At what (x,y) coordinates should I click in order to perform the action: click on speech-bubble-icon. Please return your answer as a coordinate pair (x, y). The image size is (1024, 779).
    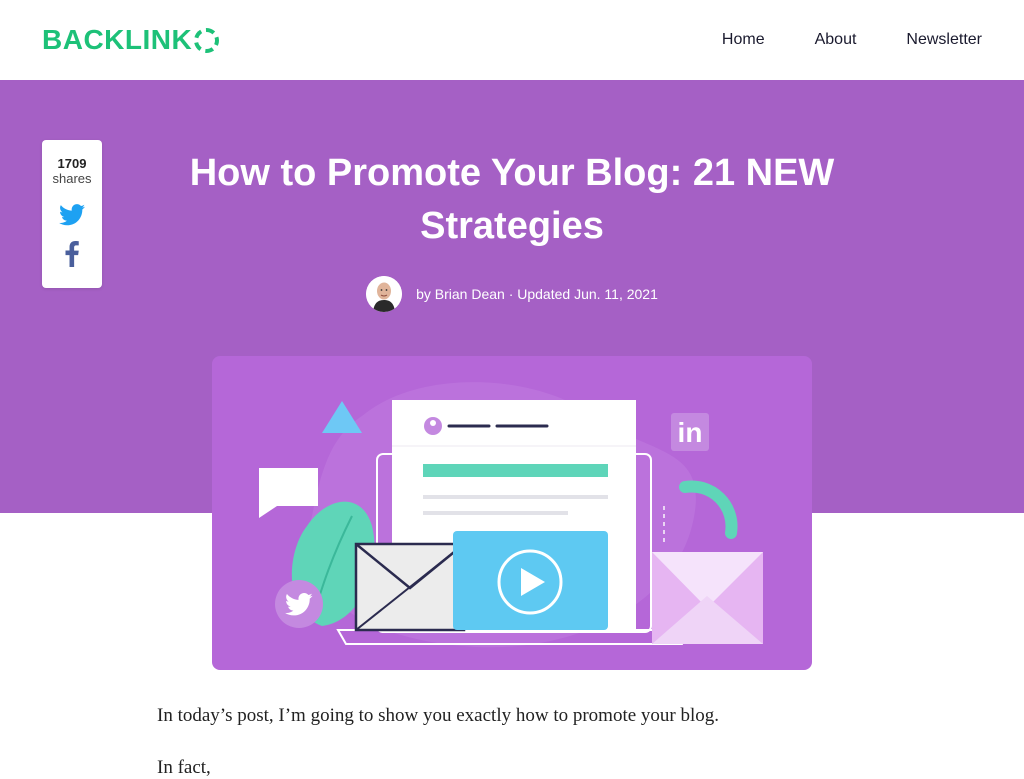
    Looking at the image, I should click on (288, 493).